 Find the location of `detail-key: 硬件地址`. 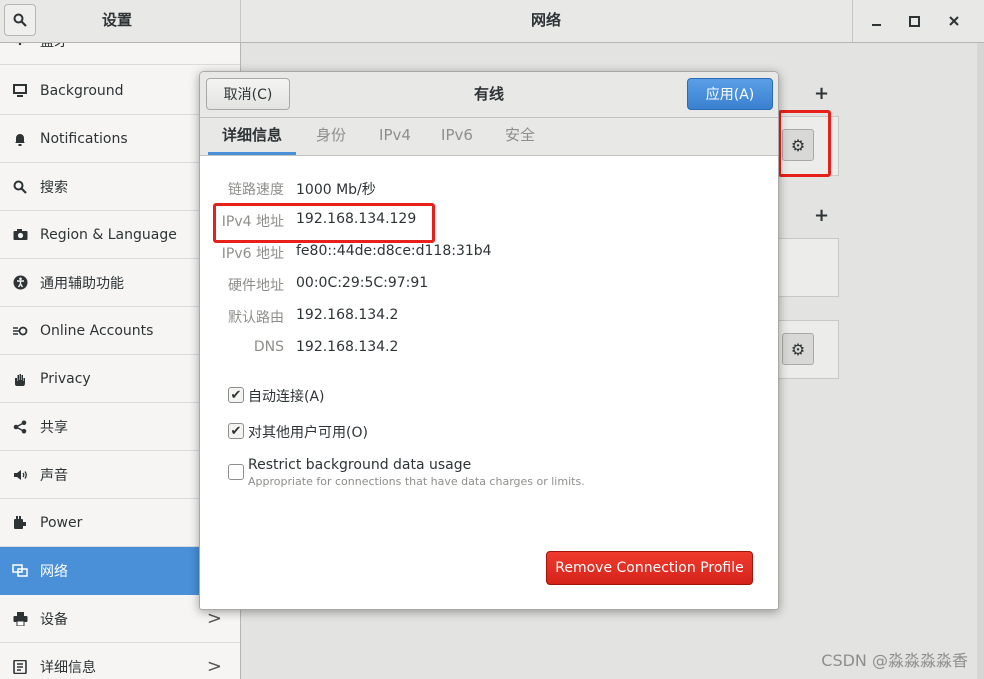

detail-key: 硬件地址 is located at coordinates (256, 286).